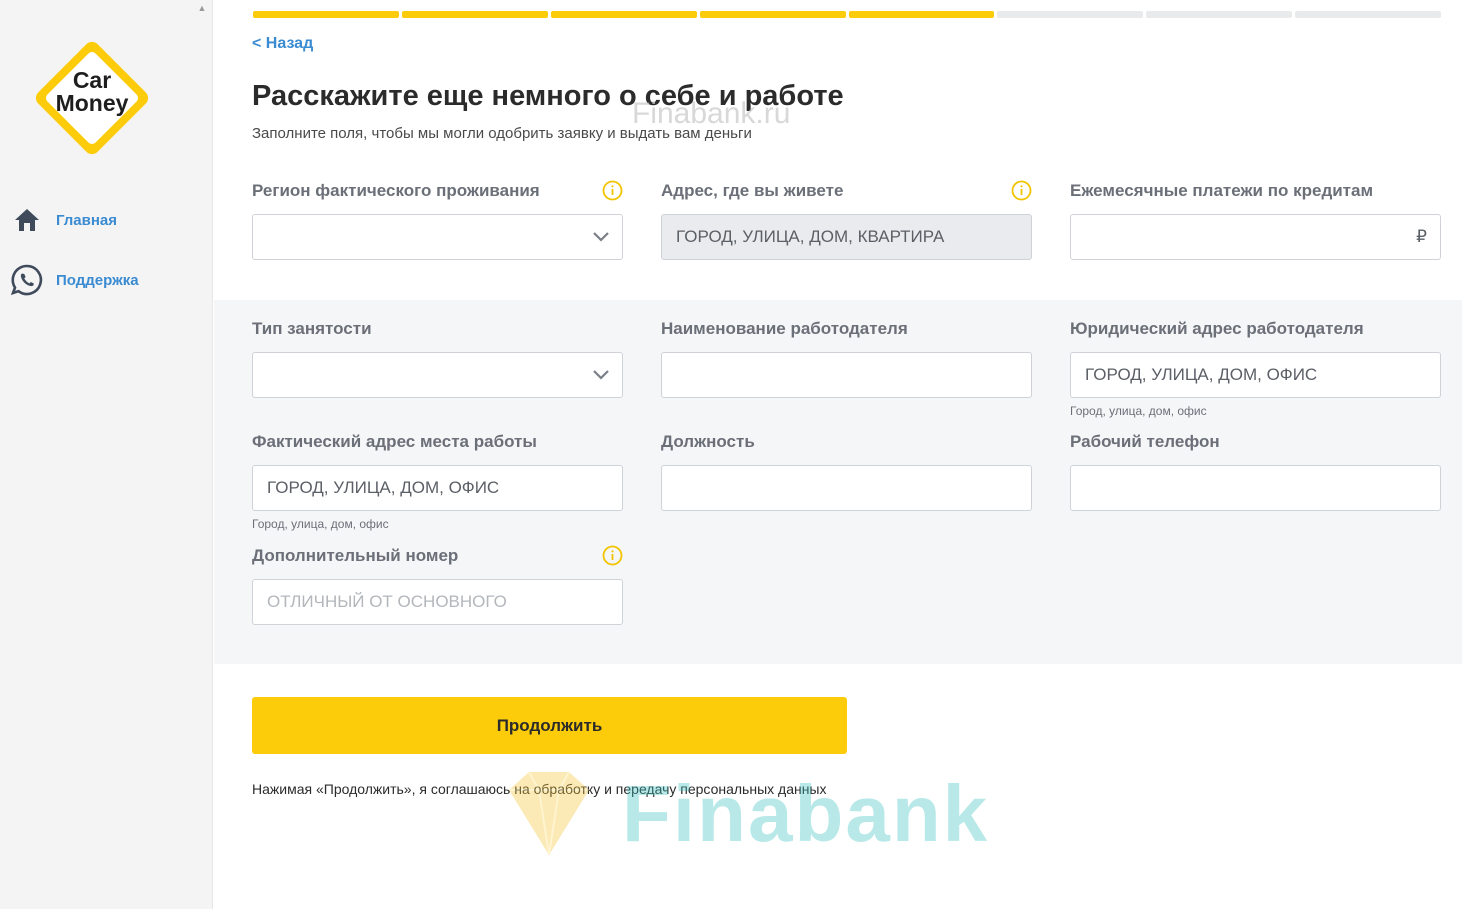 The width and height of the screenshot is (1462, 909). I want to click on employer-name-input, so click(846, 375).